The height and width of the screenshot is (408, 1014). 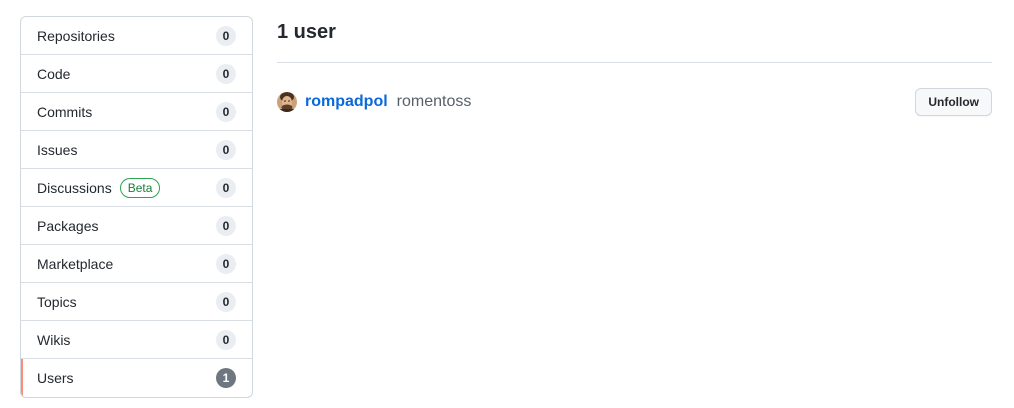 What do you see at coordinates (57, 301) in the screenshot?
I see `menu-item-label: Topics` at bounding box center [57, 301].